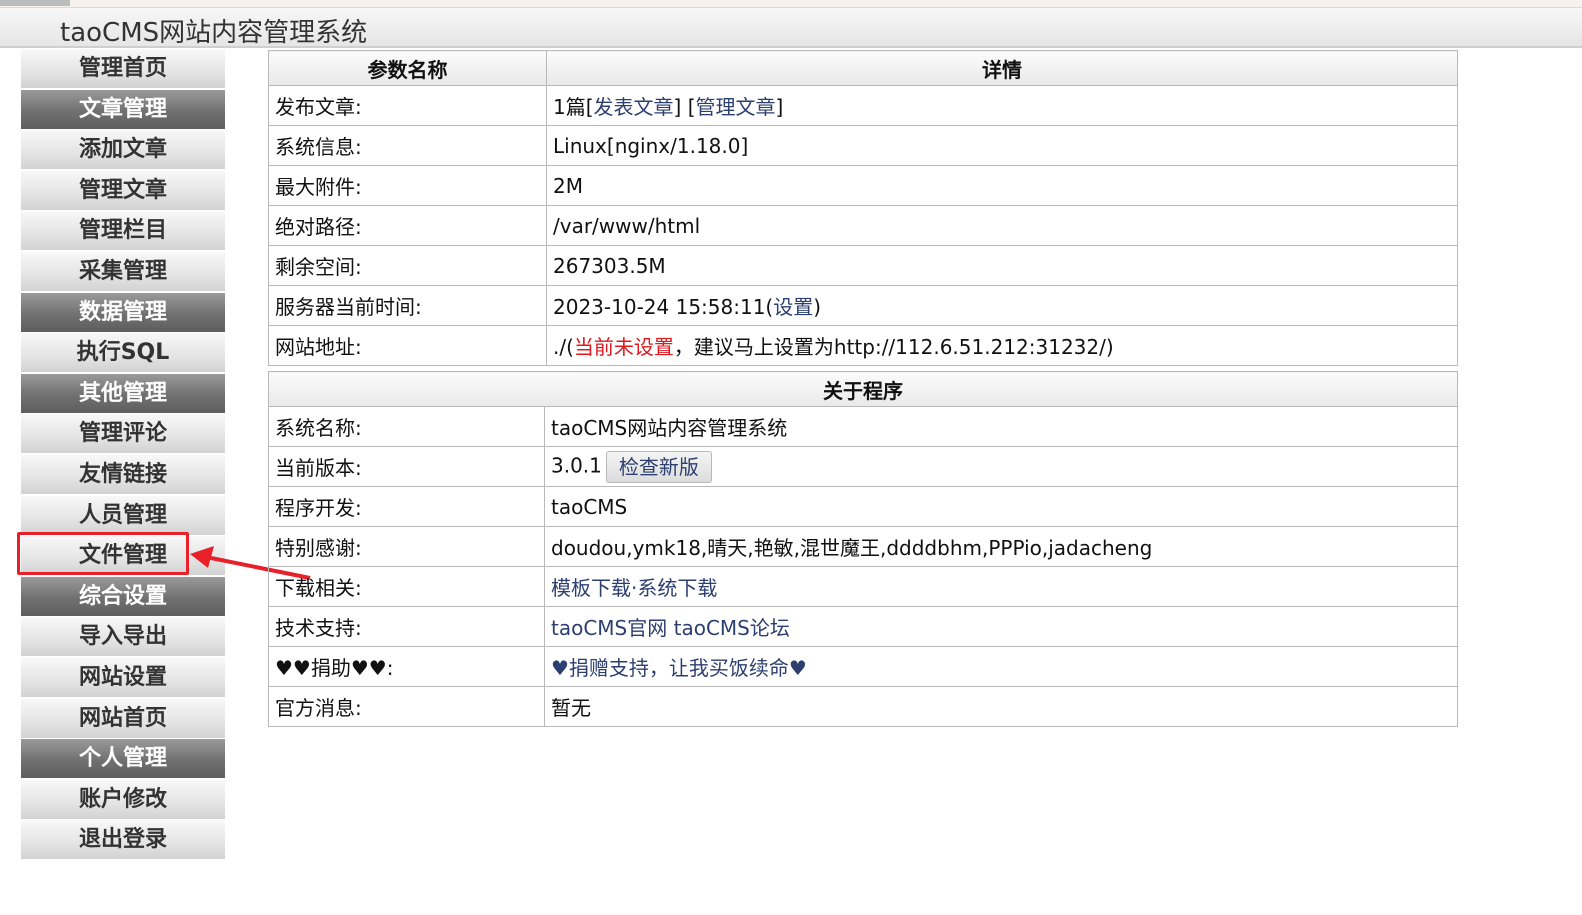 Image resolution: width=1582 pixels, height=915 pixels. What do you see at coordinates (634, 107) in the screenshot?
I see `publish-article-link: 发表文章` at bounding box center [634, 107].